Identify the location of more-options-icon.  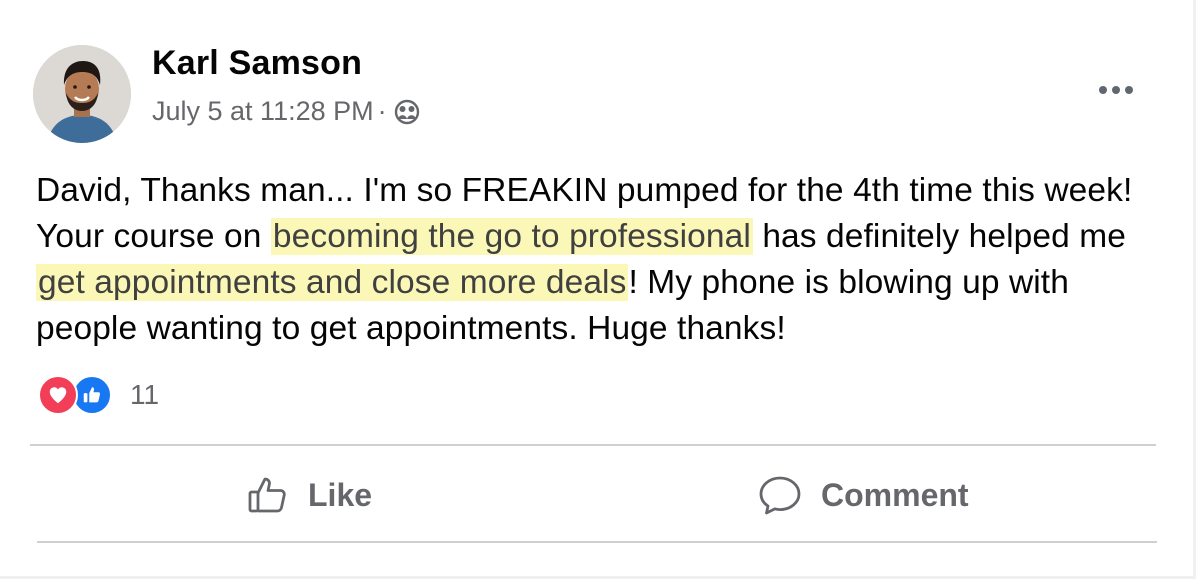
(1116, 90).